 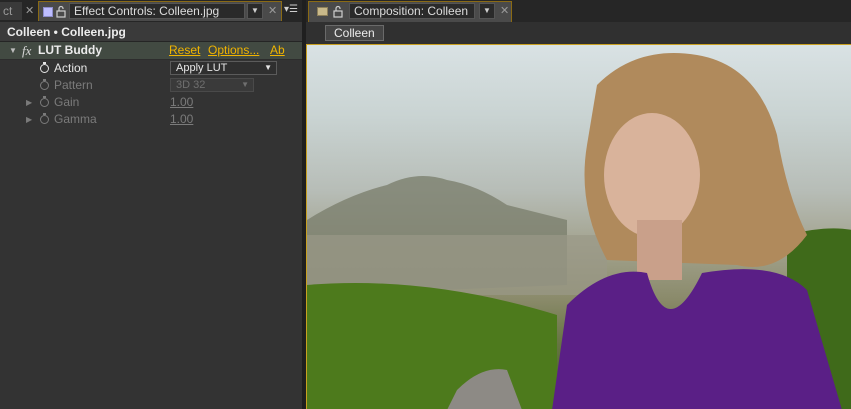 I want to click on footage-swatch-icon, so click(x=48, y=12).